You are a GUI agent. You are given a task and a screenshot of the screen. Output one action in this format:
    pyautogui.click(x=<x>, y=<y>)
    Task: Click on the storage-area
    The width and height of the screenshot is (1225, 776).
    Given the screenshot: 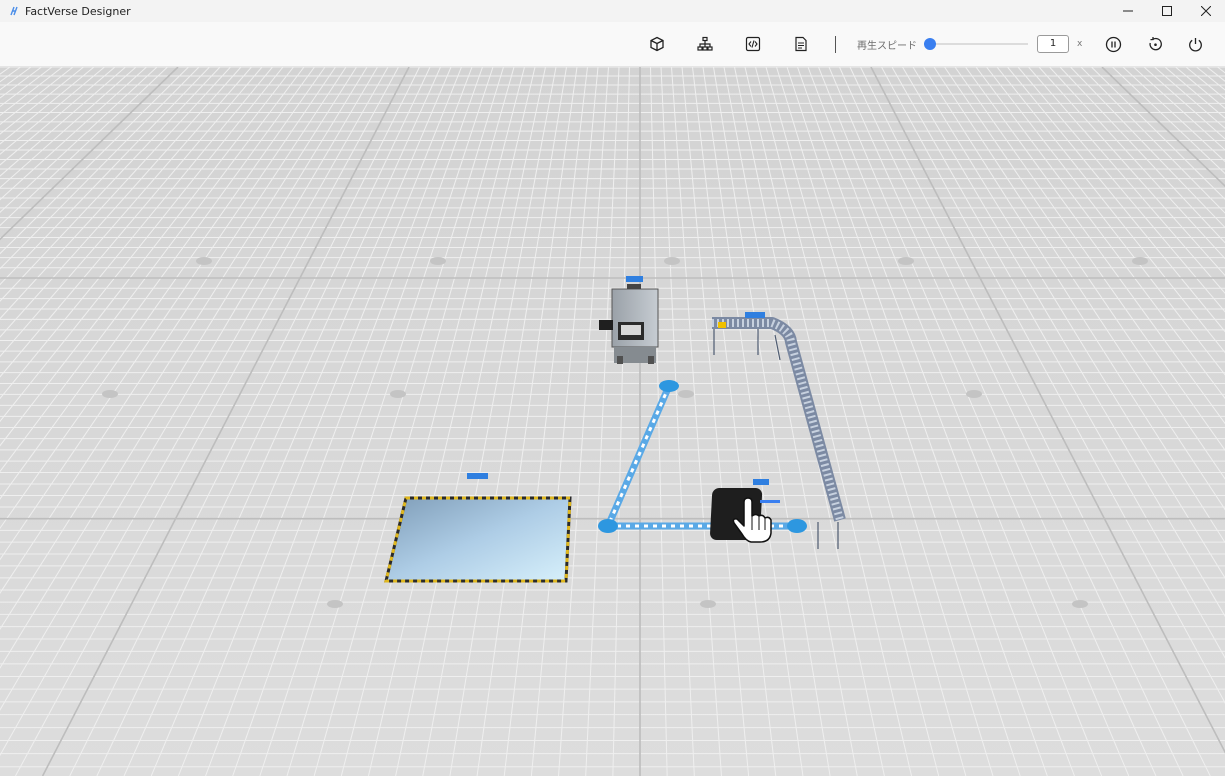 What is the action you would take?
    pyautogui.click(x=478, y=539)
    